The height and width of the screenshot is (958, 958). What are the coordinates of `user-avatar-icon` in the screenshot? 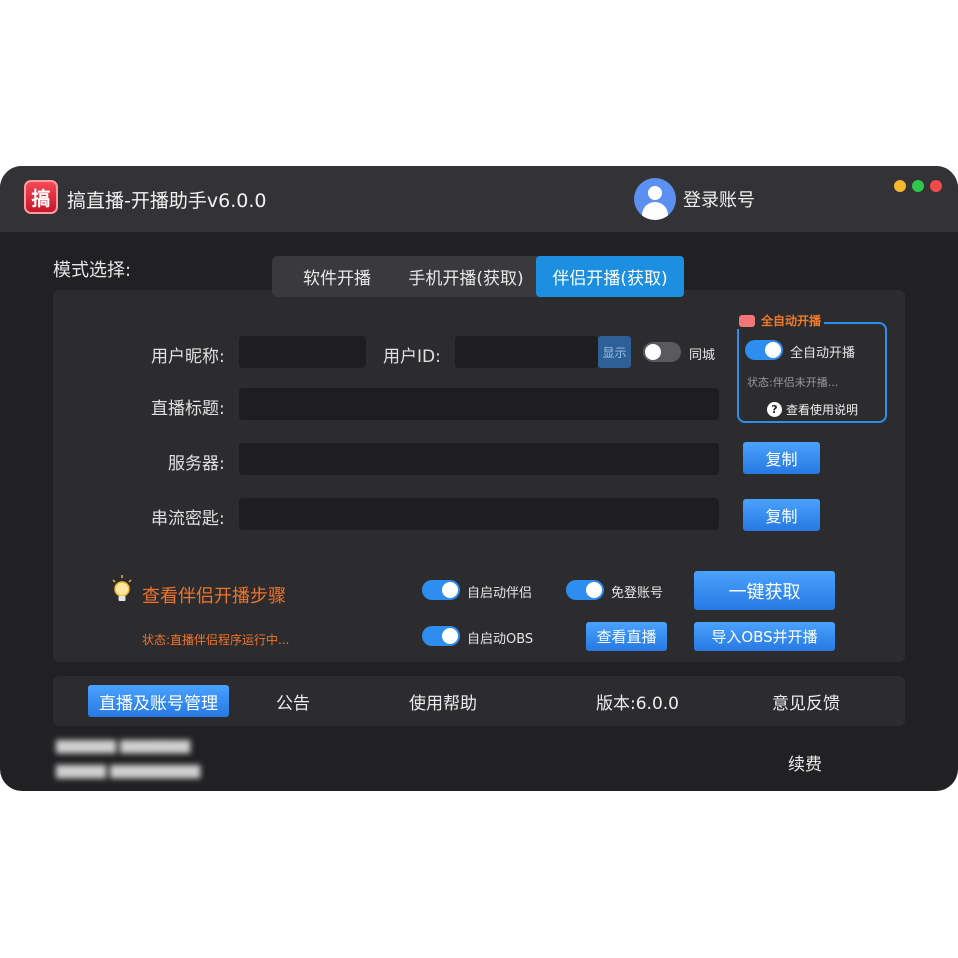 It's located at (655, 199).